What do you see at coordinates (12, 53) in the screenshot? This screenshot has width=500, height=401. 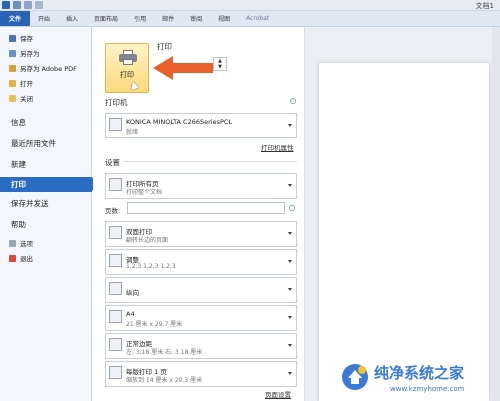 I see `save-as-icon` at bounding box center [12, 53].